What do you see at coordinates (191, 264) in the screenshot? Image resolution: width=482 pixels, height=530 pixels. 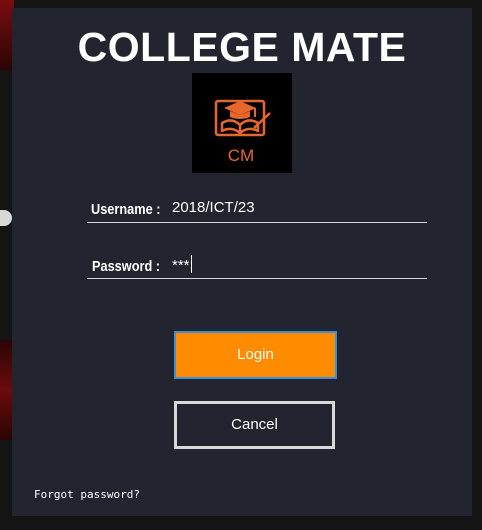 I see `text-caret` at bounding box center [191, 264].